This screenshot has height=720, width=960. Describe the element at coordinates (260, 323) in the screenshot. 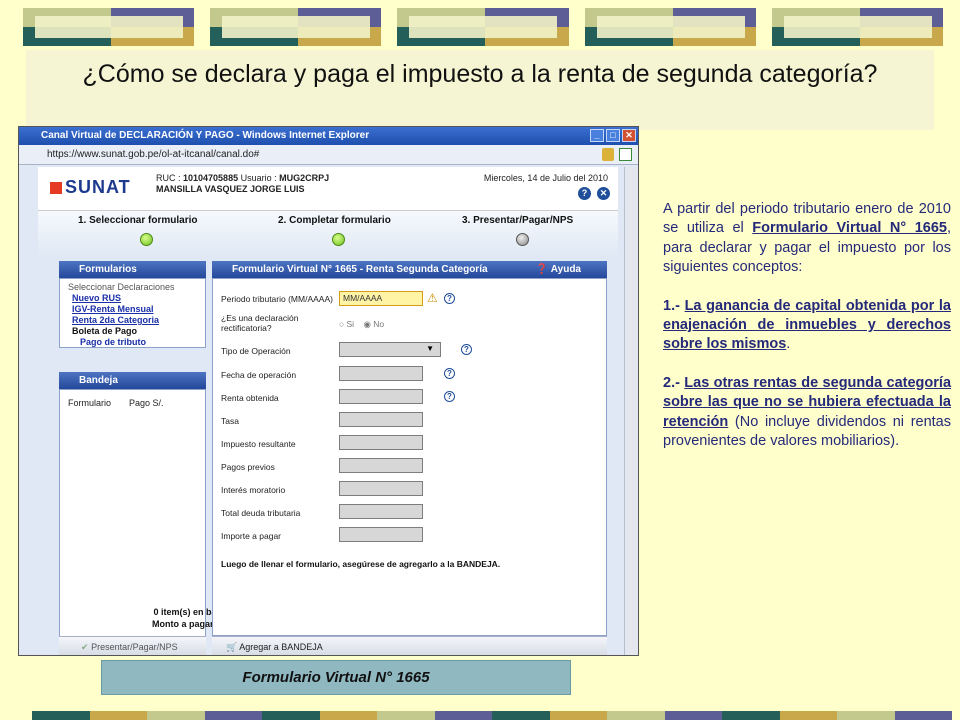

I see `rectificatoria-label: ¿Es una declaración rectificatoria?` at that location.